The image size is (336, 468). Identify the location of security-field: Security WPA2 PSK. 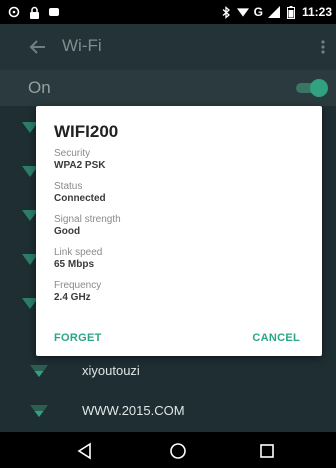
(80, 160).